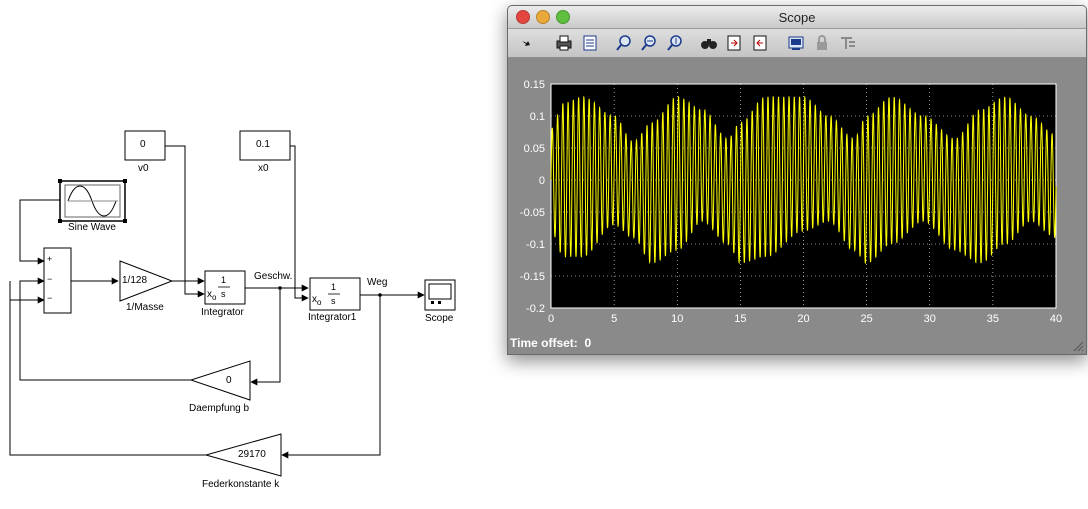 This screenshot has width=1088, height=509. What do you see at coordinates (334, 287) in the screenshot?
I see `integrator1-num: 1` at bounding box center [334, 287].